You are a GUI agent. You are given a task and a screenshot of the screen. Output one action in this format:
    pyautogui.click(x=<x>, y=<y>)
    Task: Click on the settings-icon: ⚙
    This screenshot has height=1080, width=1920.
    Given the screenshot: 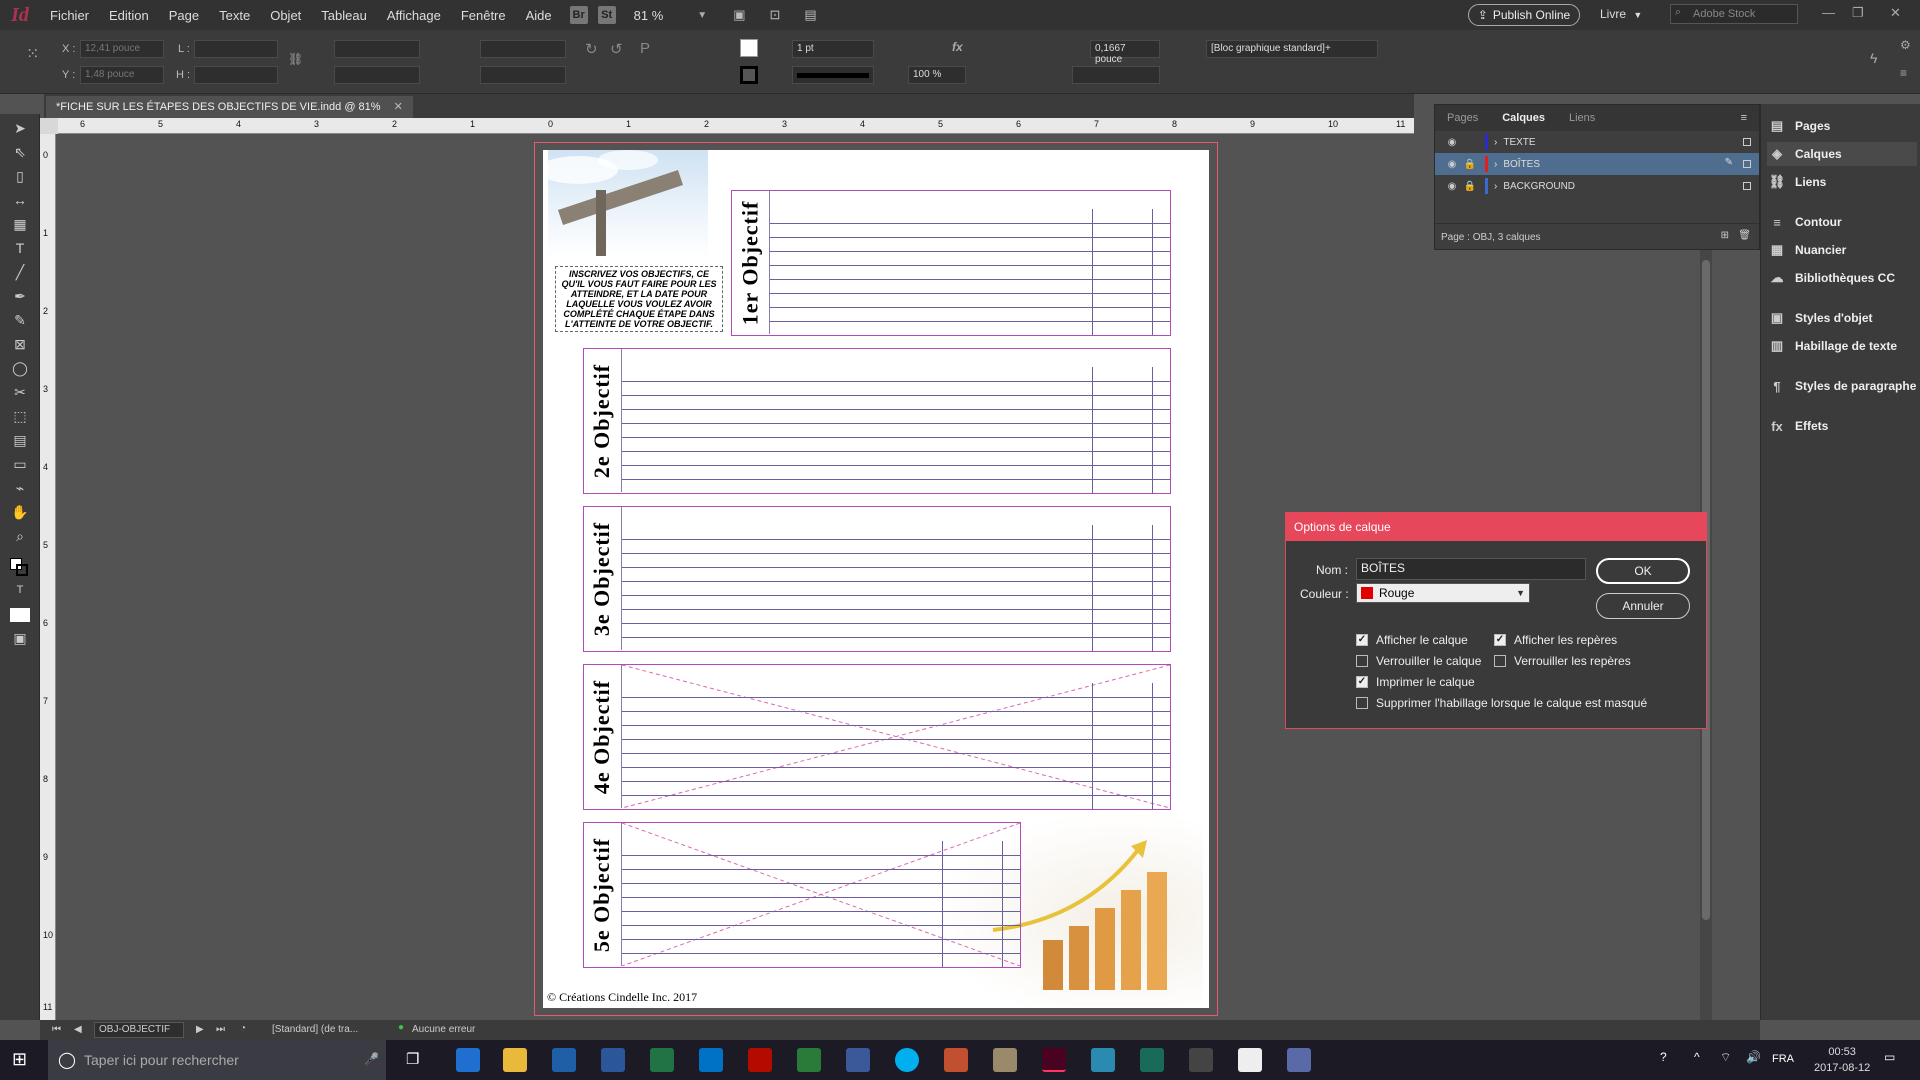 What is the action you would take?
    pyautogui.click(x=1905, y=45)
    